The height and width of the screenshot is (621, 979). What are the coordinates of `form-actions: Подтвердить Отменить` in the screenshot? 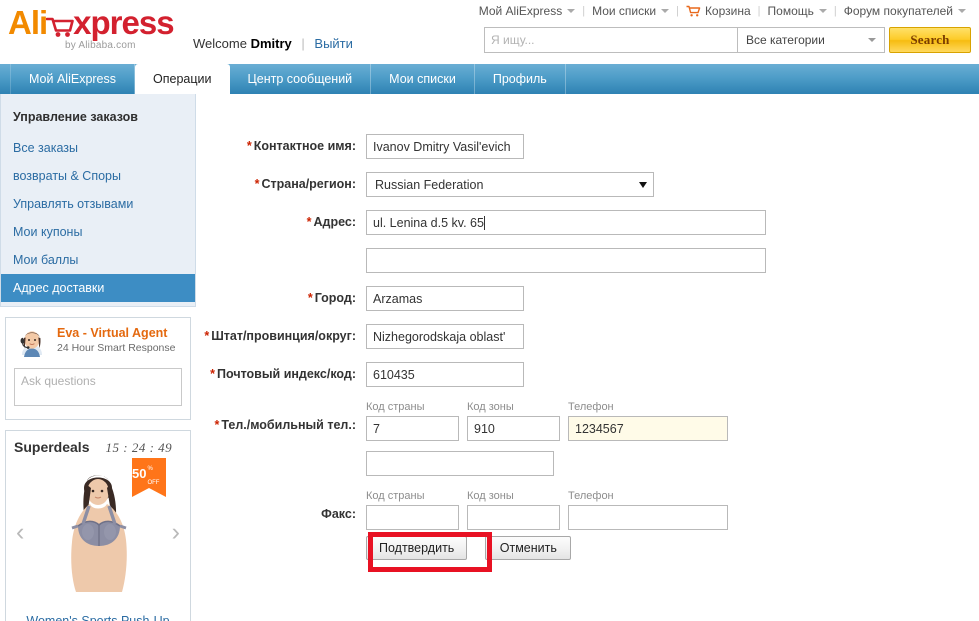 It's located at (672, 548).